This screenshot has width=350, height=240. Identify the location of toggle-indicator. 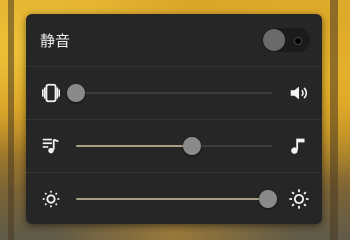
(298, 41).